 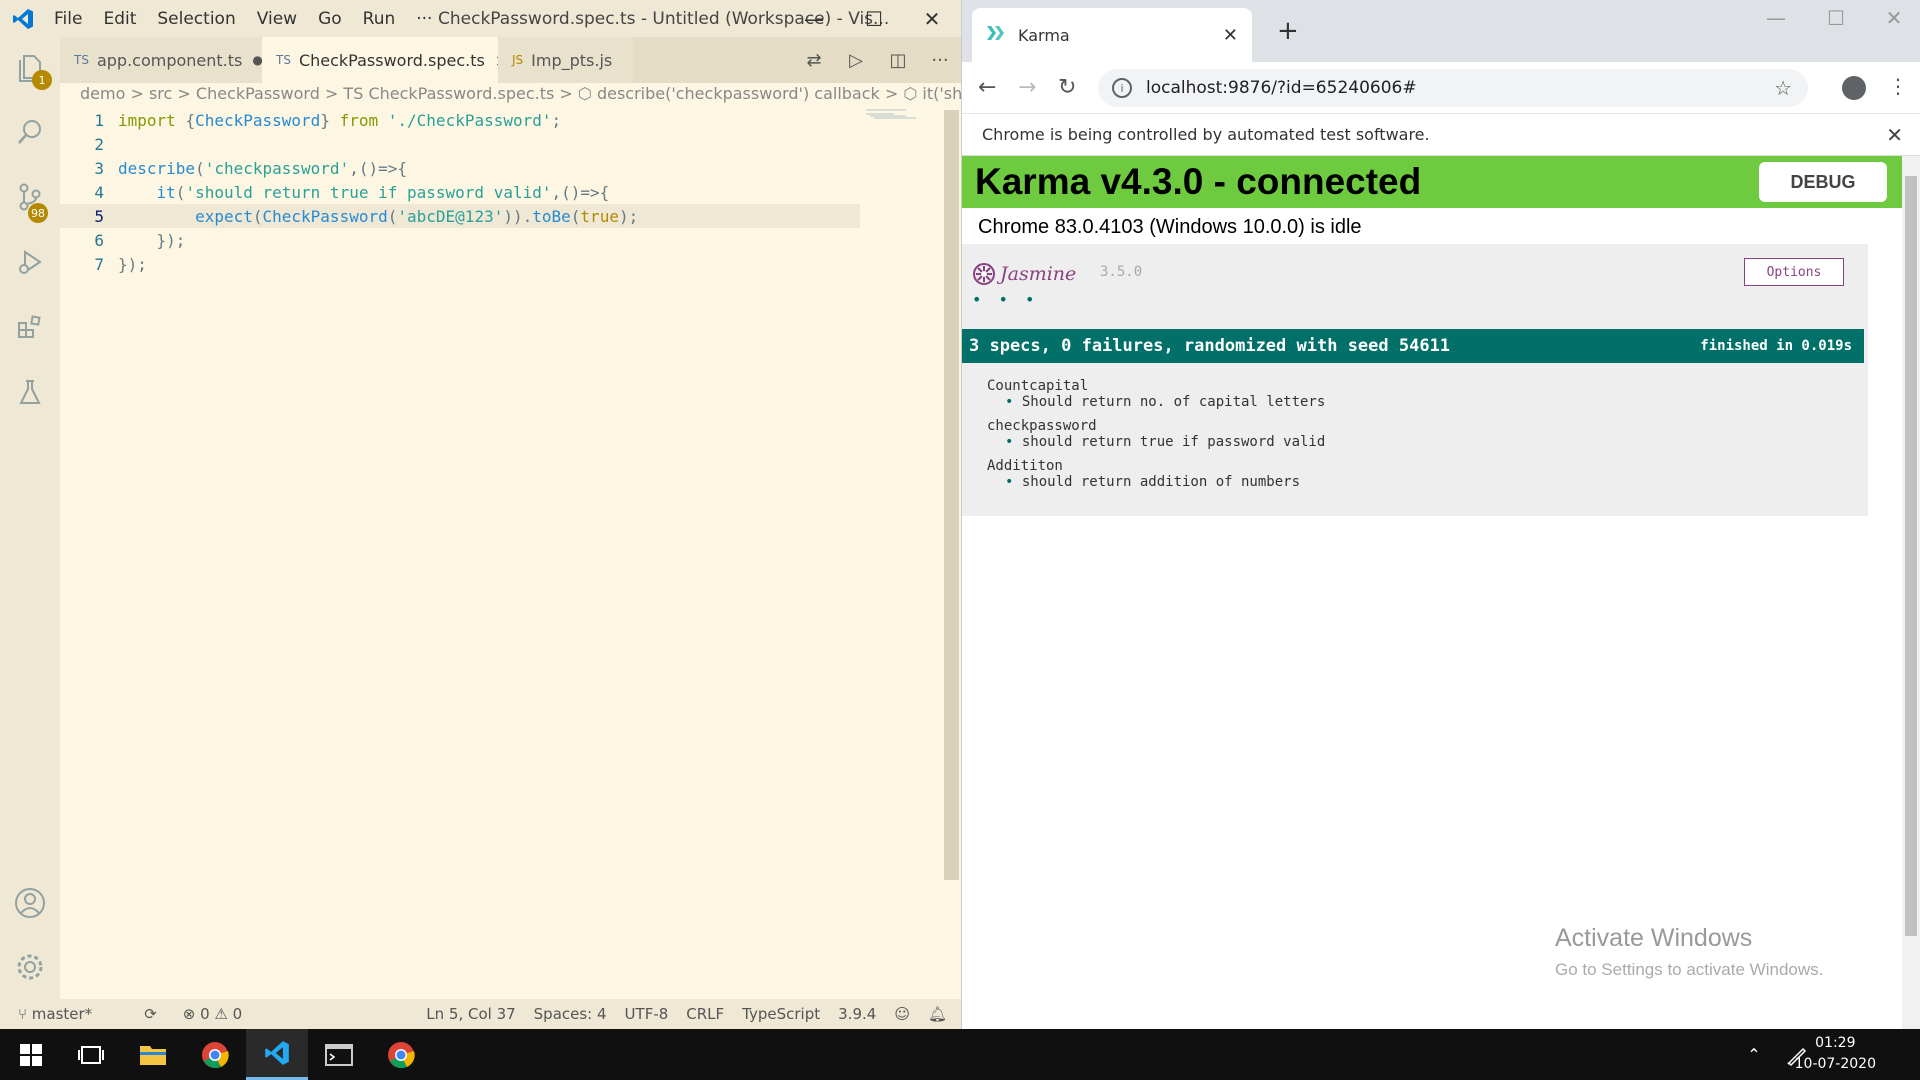 What do you see at coordinates (1156, 402) in the screenshot?
I see `spec-name: Should return no. of capital letters` at bounding box center [1156, 402].